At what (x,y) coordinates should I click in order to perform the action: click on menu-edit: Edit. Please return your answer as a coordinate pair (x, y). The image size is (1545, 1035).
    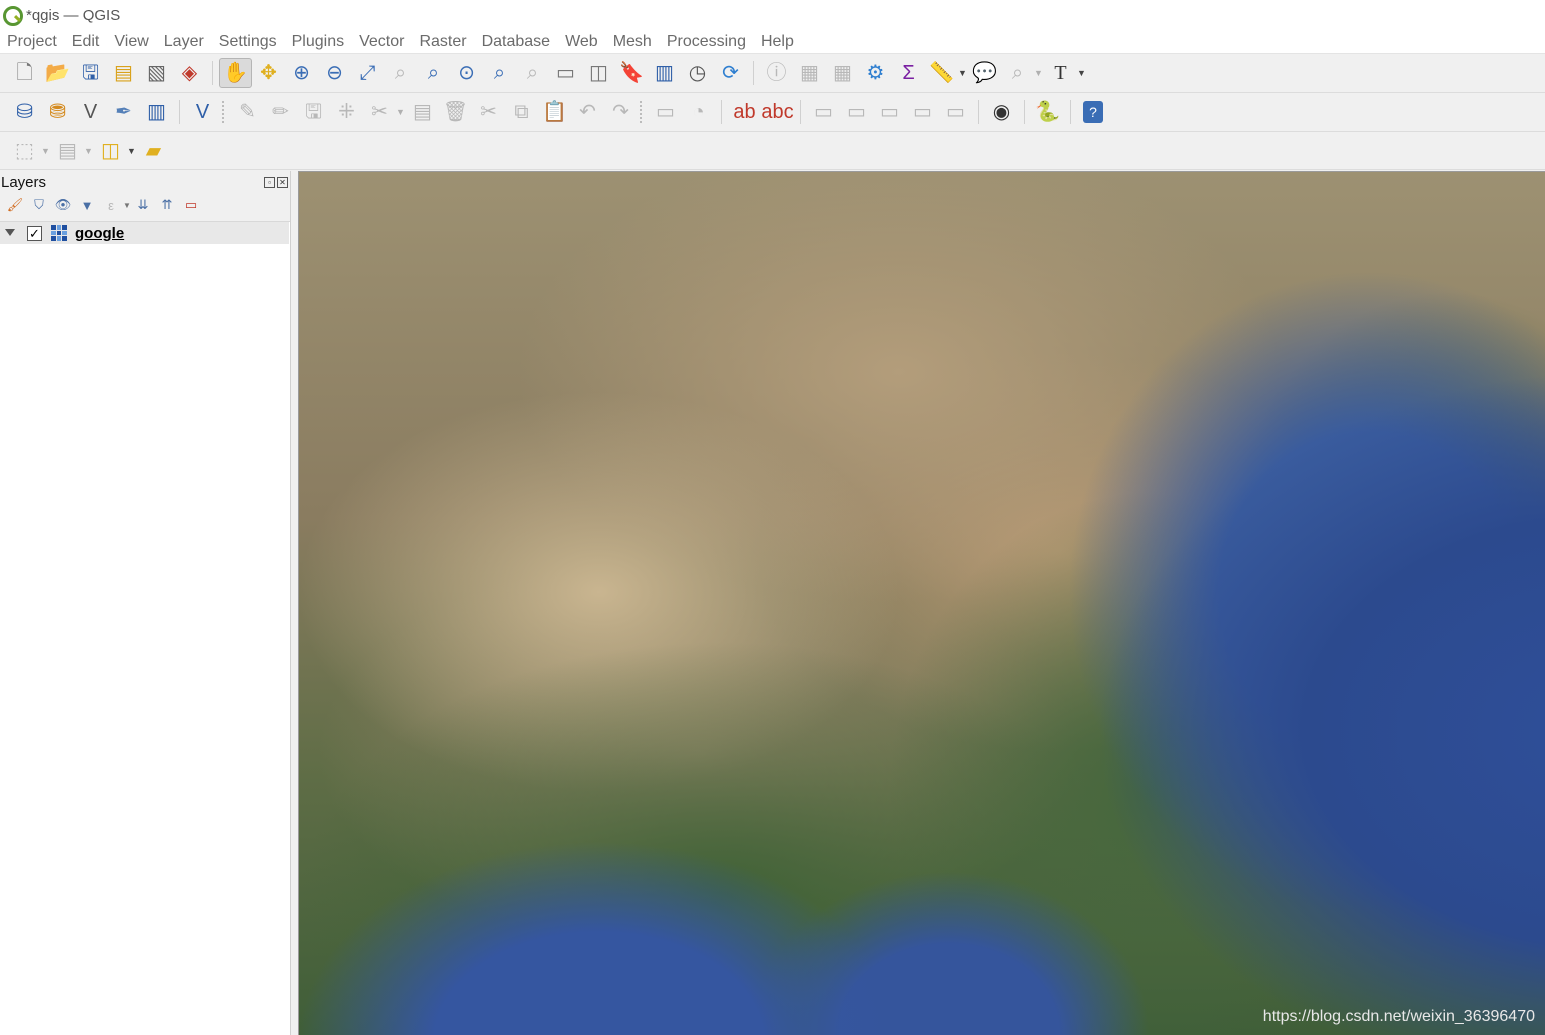
    Looking at the image, I should click on (86, 42).